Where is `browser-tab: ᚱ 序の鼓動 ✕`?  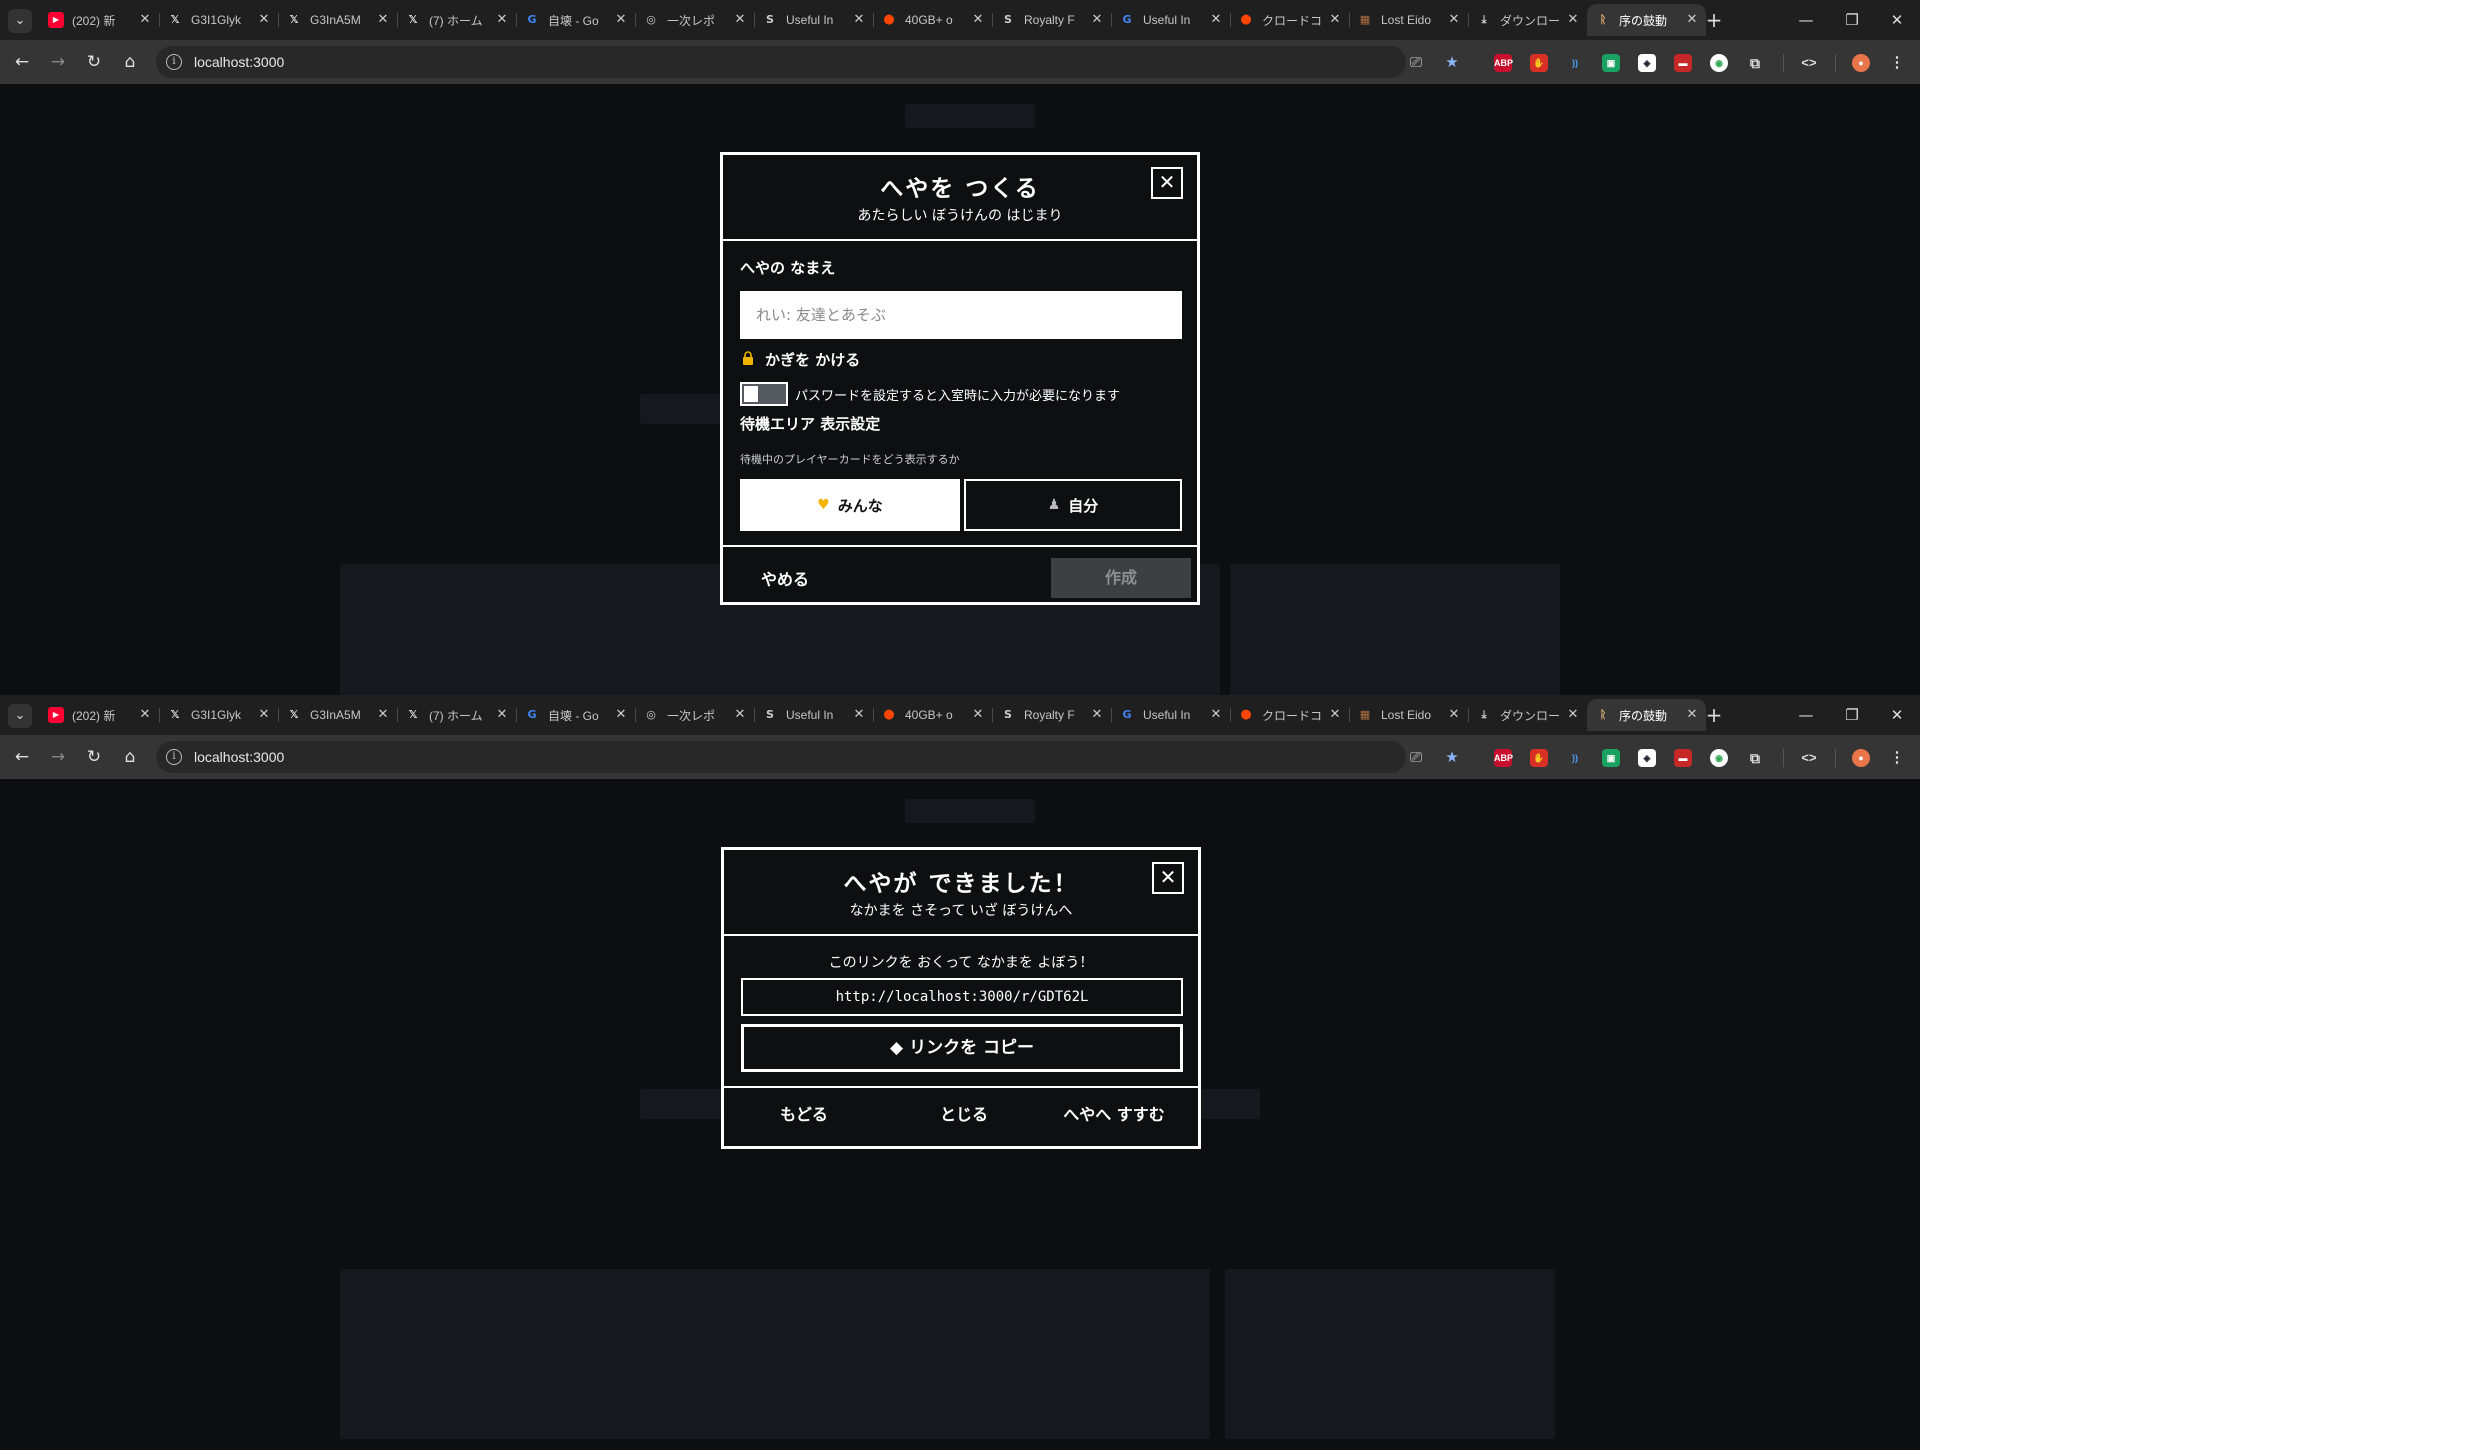 browser-tab: ᚱ 序の鼓動 ✕ is located at coordinates (1646, 715).